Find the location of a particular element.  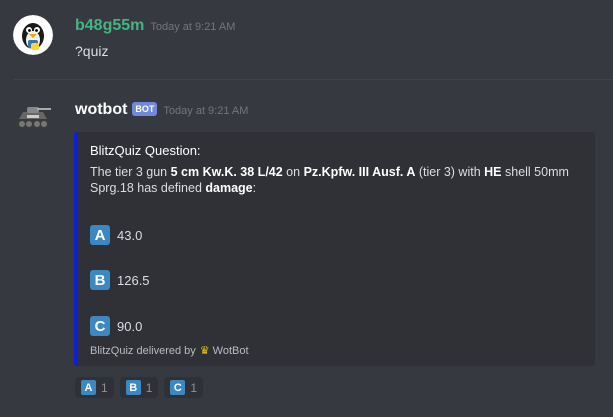

option-value: 90.0 is located at coordinates (130, 326).